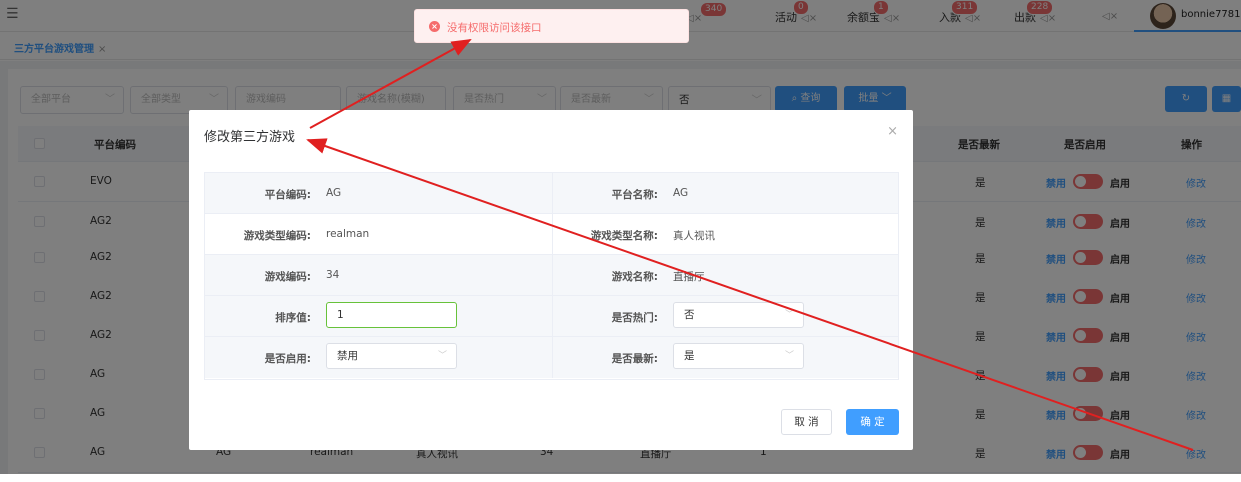 The image size is (1241, 482). What do you see at coordinates (390, 84) in the screenshot?
I see `annotation-arrow-to-toast` at bounding box center [390, 84].